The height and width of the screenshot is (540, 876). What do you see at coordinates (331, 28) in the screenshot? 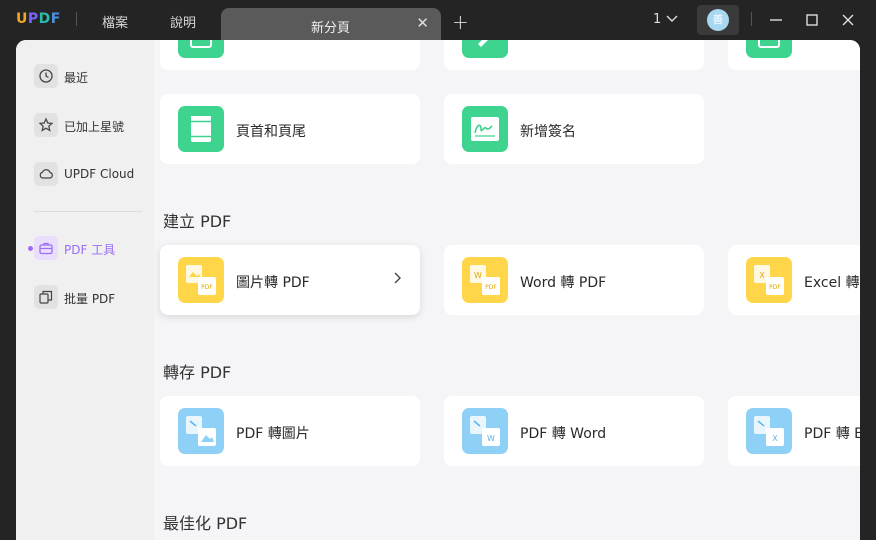
I see `tab-label: 新分頁` at bounding box center [331, 28].